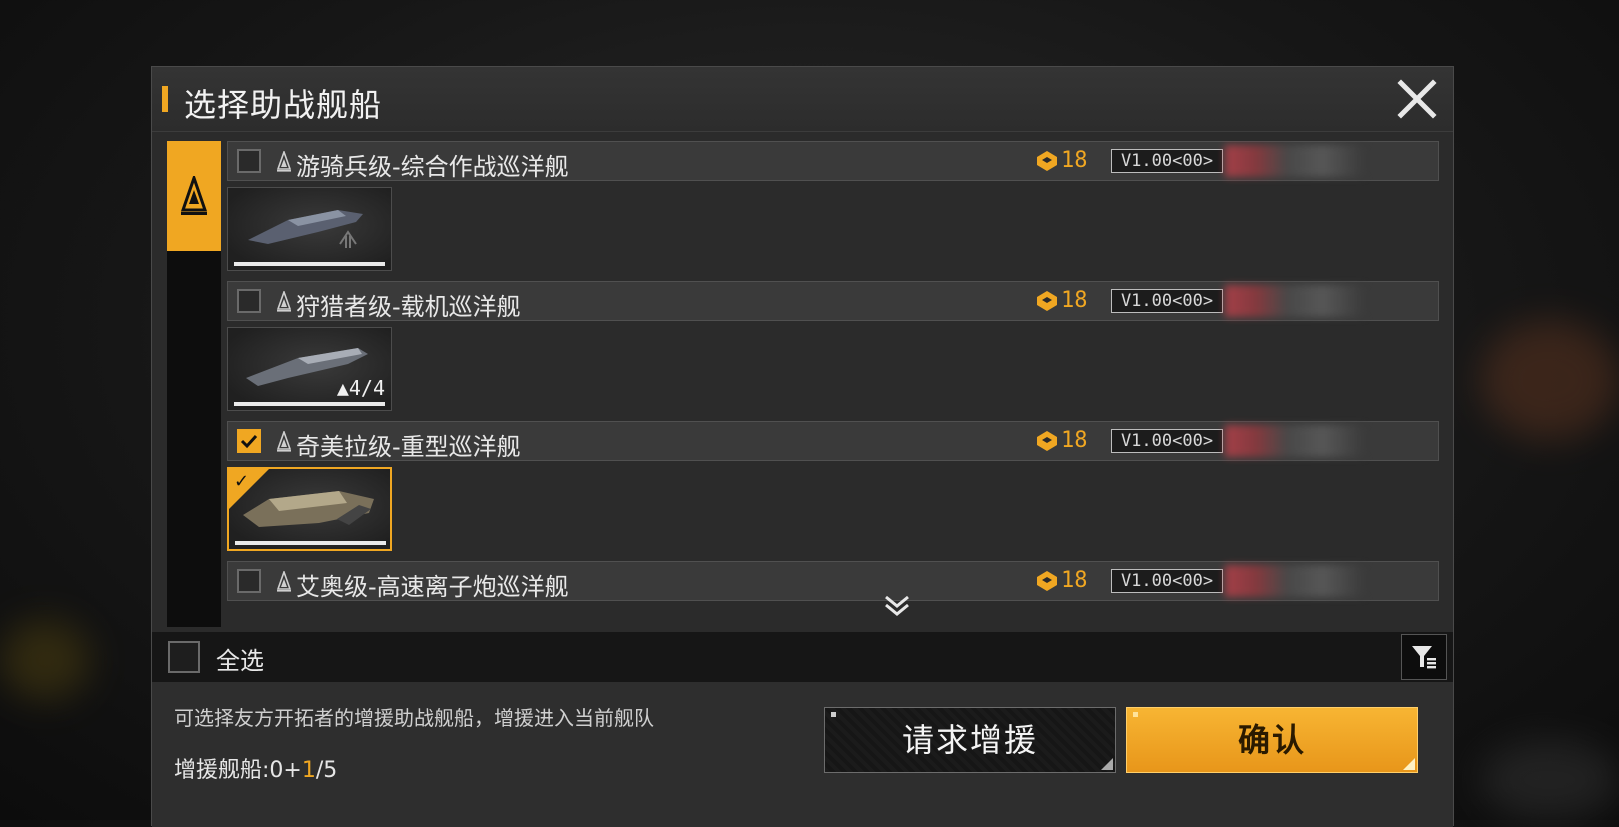  Describe the element at coordinates (833, 161) in the screenshot. I see `ship-row: 游骑兵级-综合作战巡洋舰 18 V1.00<00>` at that location.